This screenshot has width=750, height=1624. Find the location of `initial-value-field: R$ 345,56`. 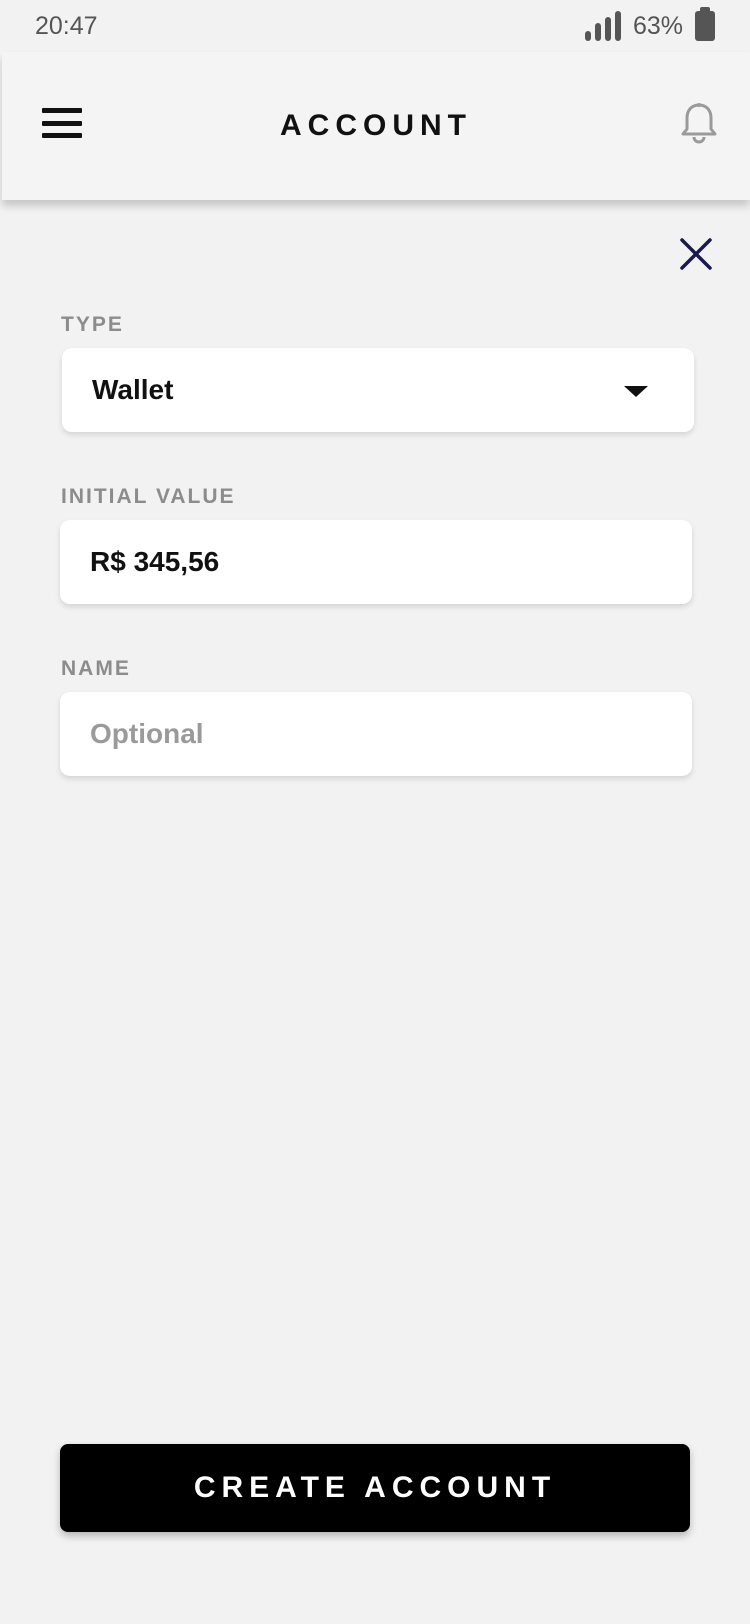

initial-value-field: R$ 345,56 is located at coordinates (376, 562).